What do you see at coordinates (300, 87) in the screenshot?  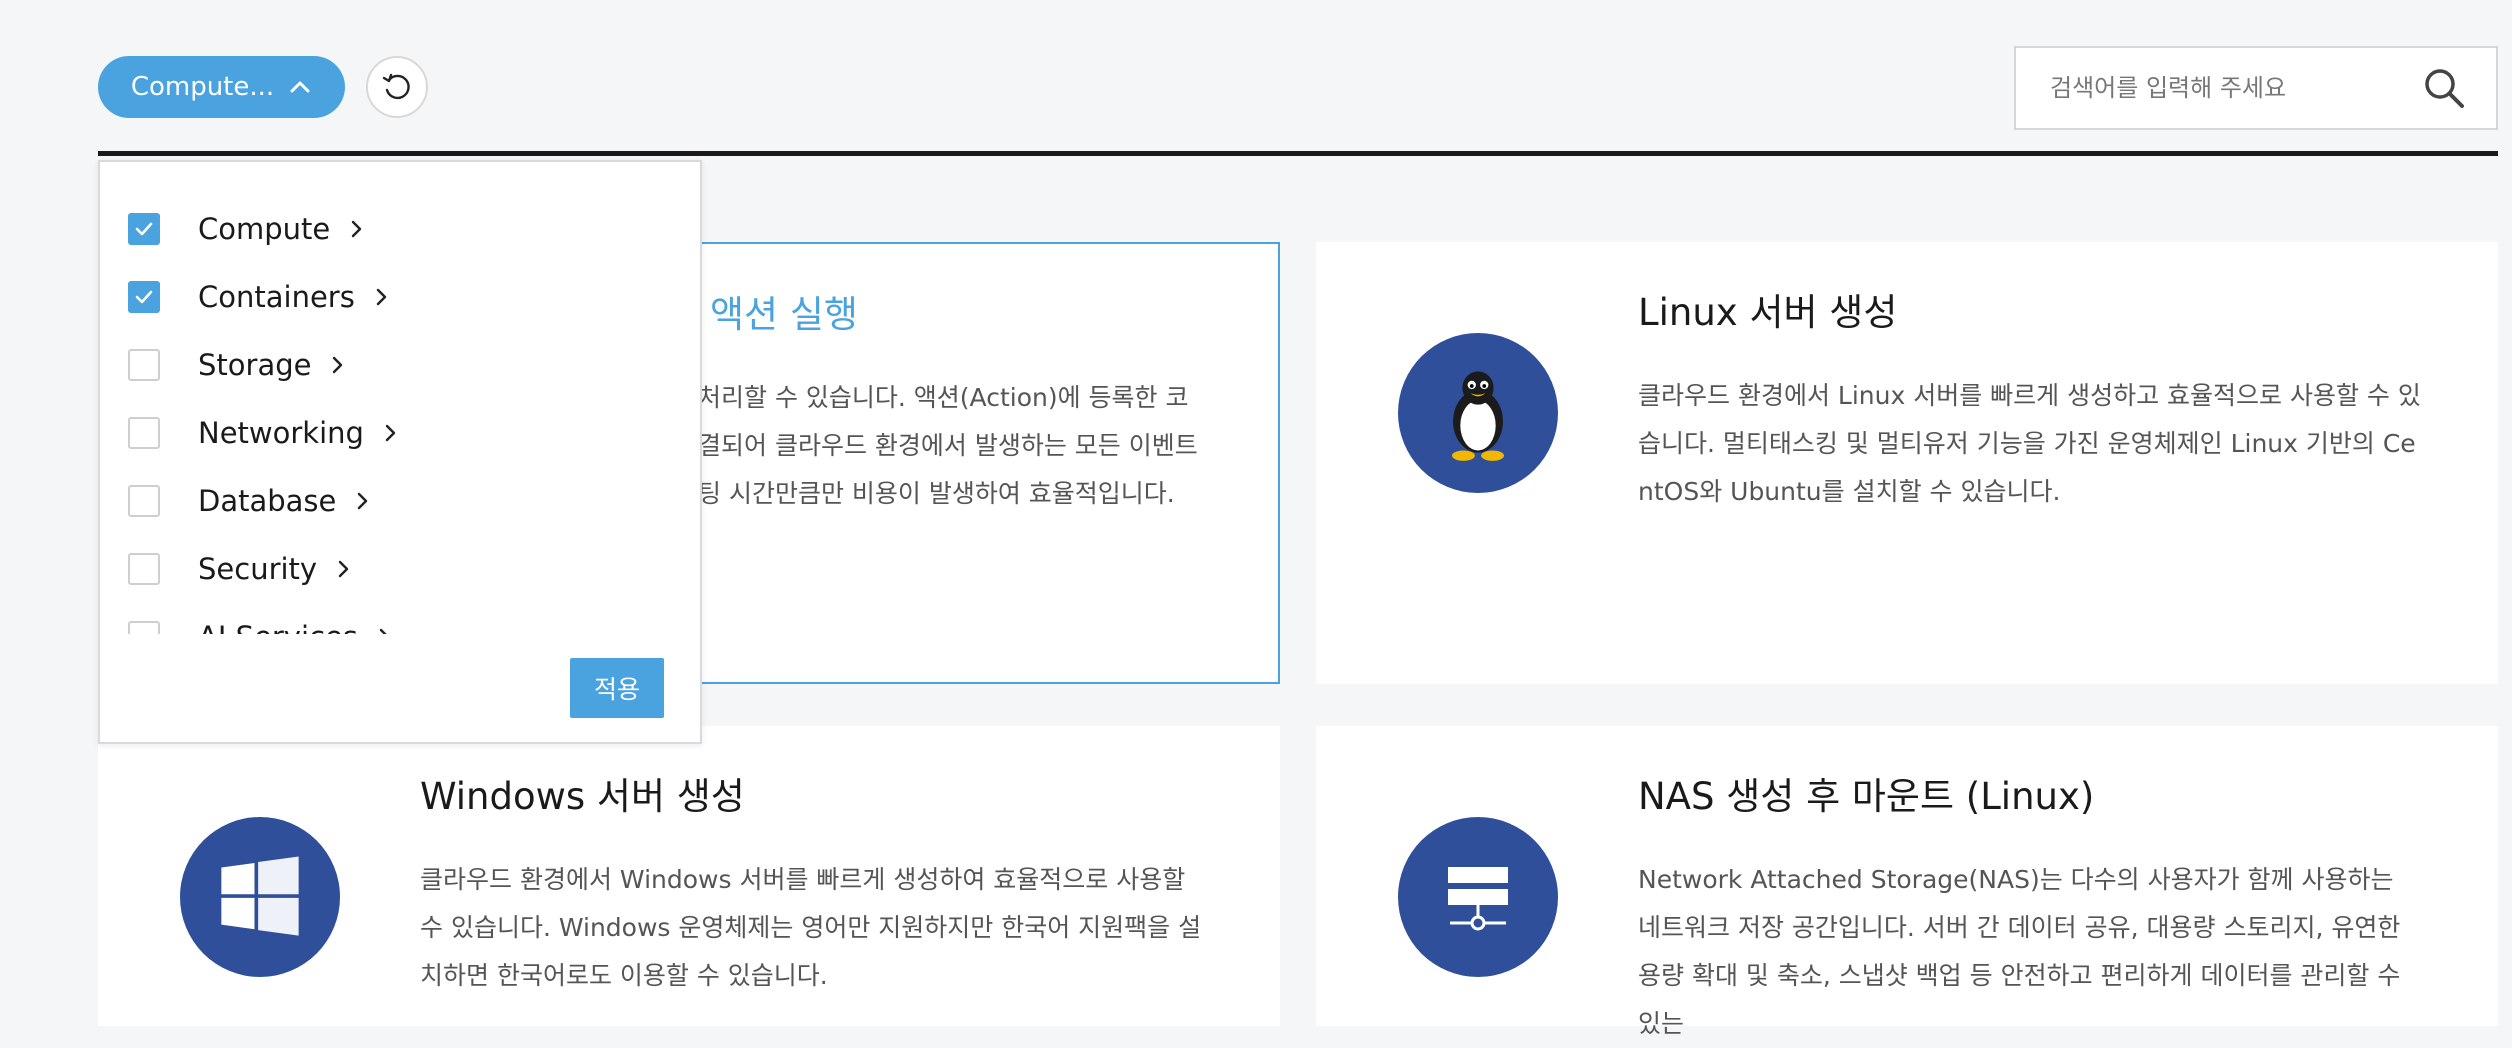 I see `chevron-up-icon` at bounding box center [300, 87].